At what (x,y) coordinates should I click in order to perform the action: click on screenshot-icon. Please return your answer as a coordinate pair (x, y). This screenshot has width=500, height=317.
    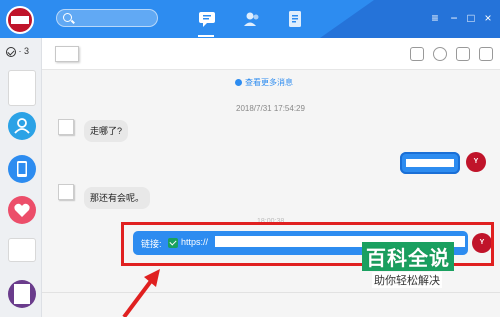
    Looking at the image, I should click on (417, 54).